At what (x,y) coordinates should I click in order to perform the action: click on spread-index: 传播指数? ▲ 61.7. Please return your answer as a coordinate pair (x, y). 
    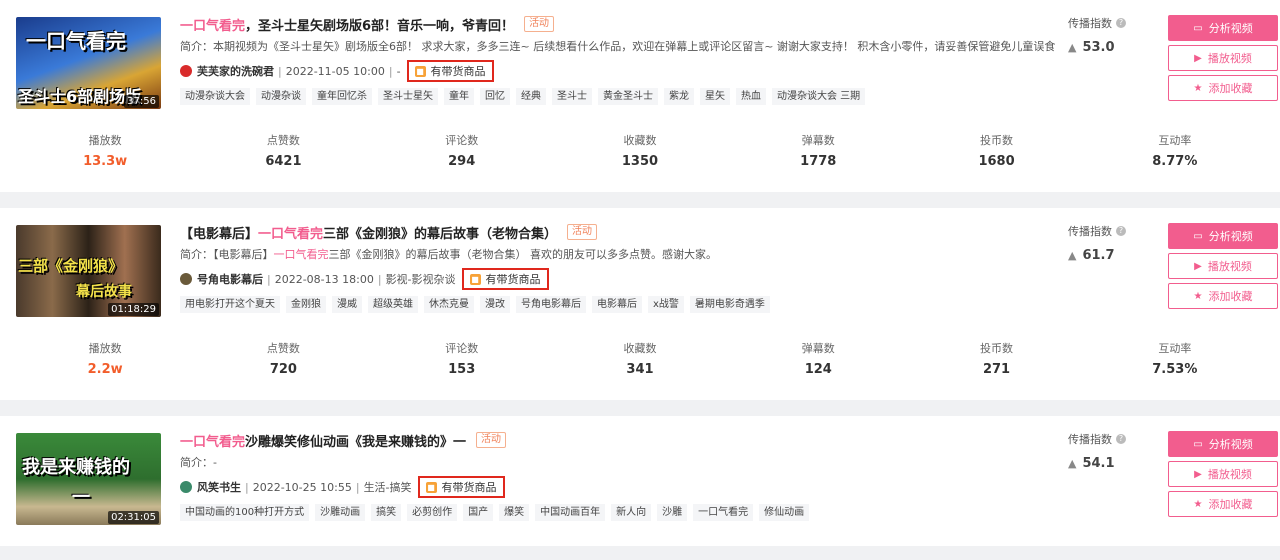
    Looking at the image, I should click on (1108, 243).